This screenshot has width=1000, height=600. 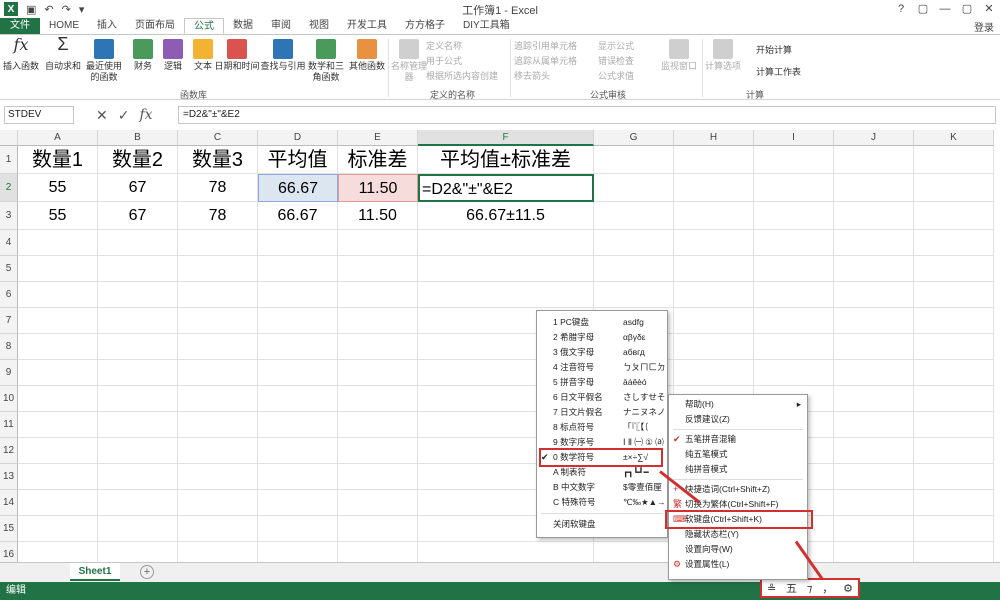 What do you see at coordinates (104, 61) in the screenshot?
I see `recent-functions-button: 最近使用的函数` at bounding box center [104, 61].